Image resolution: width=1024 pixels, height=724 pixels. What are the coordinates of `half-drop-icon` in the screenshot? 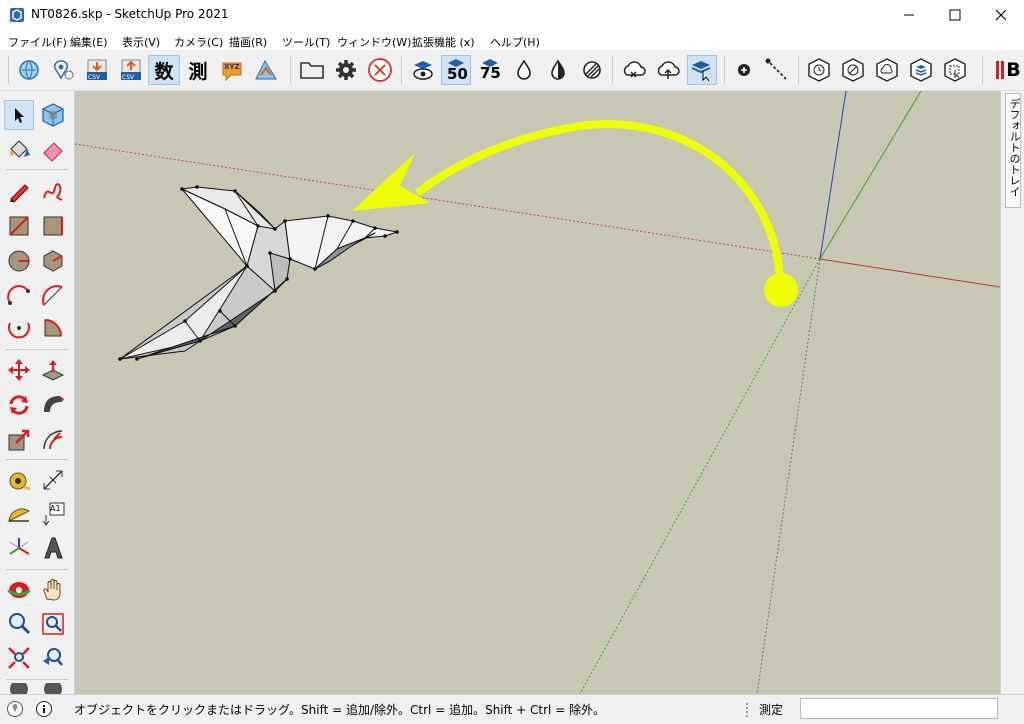 It's located at (558, 69).